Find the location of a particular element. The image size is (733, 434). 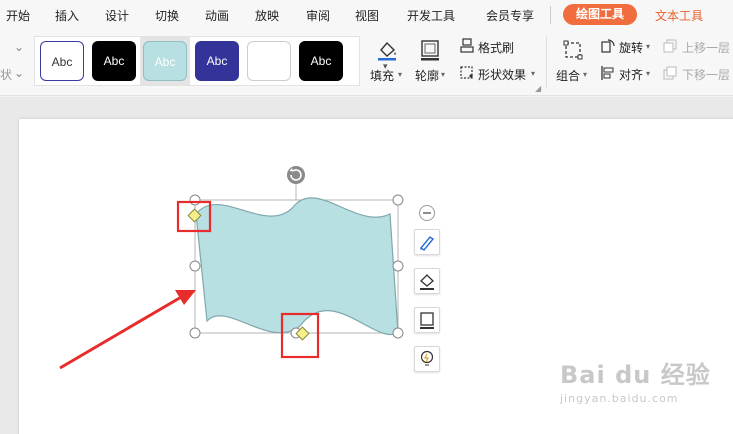

outline-icon is located at coordinates (427, 320).